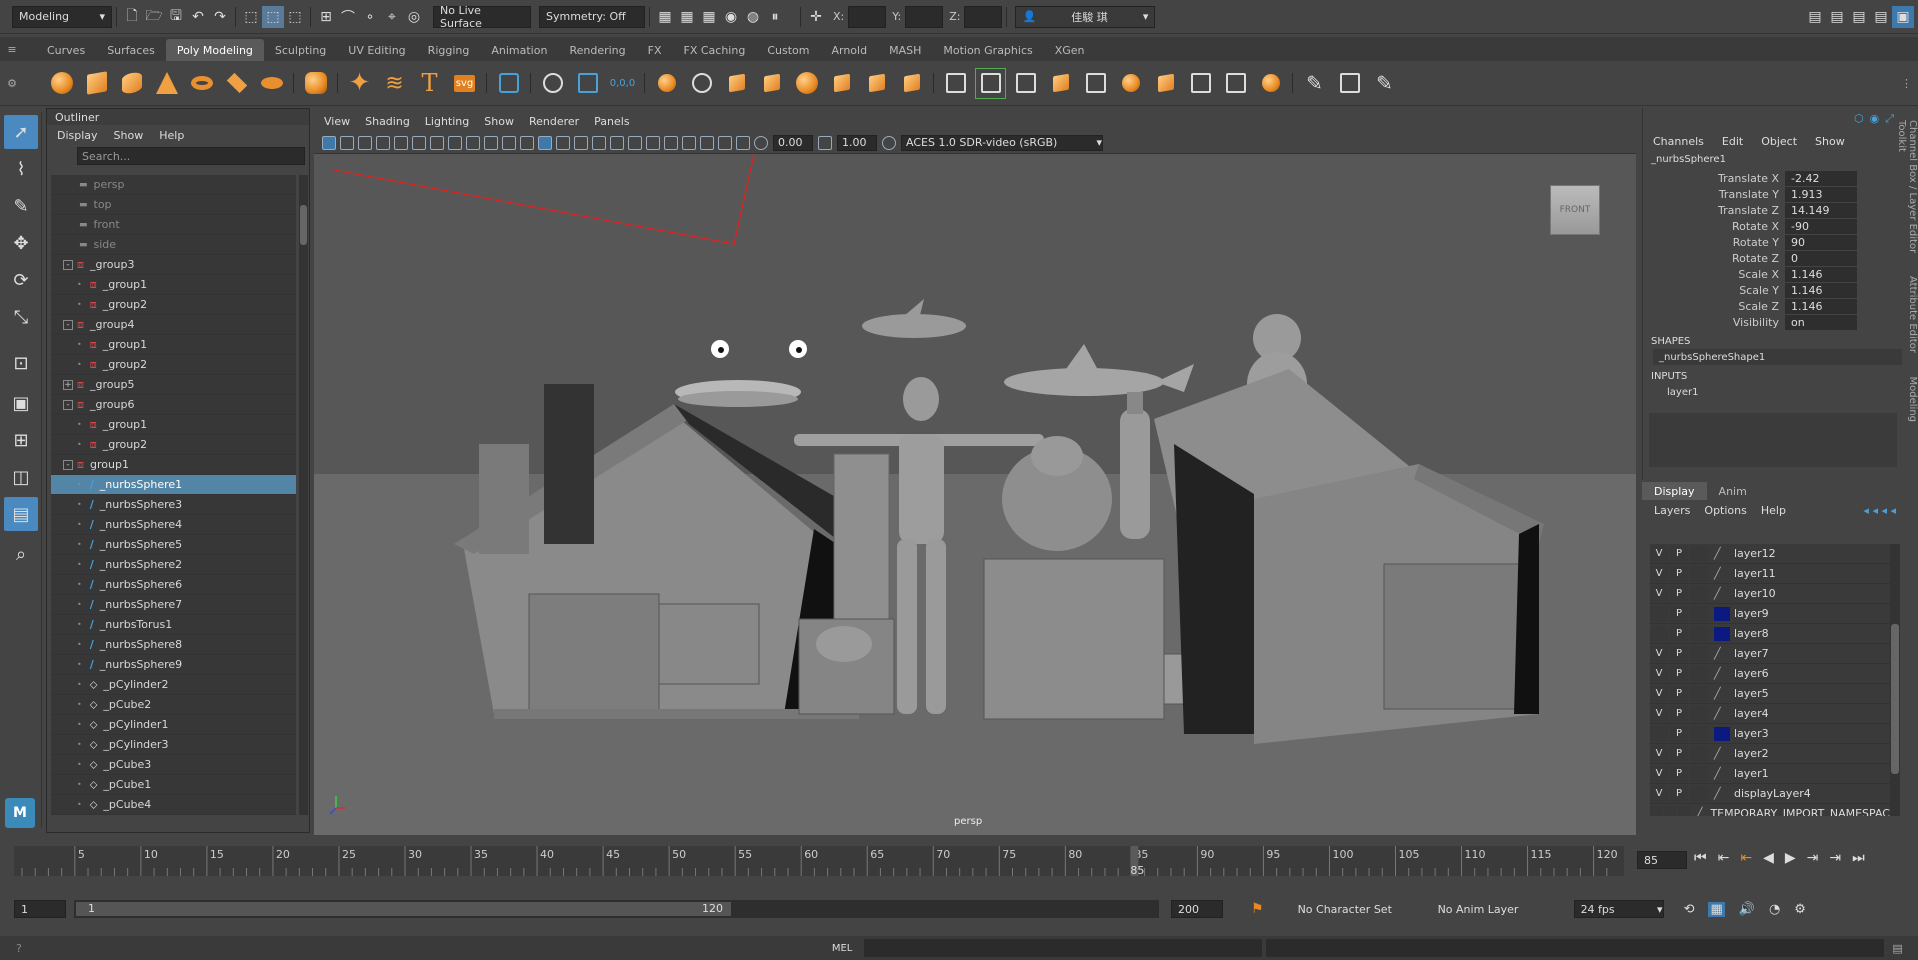 The width and height of the screenshot is (1918, 960). I want to click on go-to-end-icon: ⏭, so click(1858, 858).